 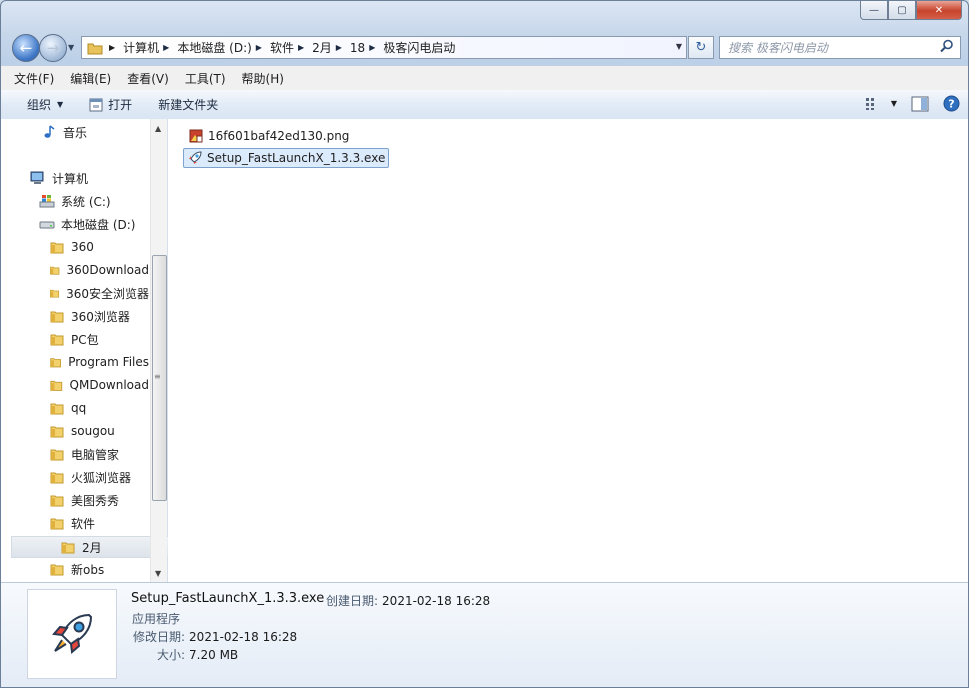 What do you see at coordinates (64, 132) in the screenshot?
I see `sidebar-item: 音乐` at bounding box center [64, 132].